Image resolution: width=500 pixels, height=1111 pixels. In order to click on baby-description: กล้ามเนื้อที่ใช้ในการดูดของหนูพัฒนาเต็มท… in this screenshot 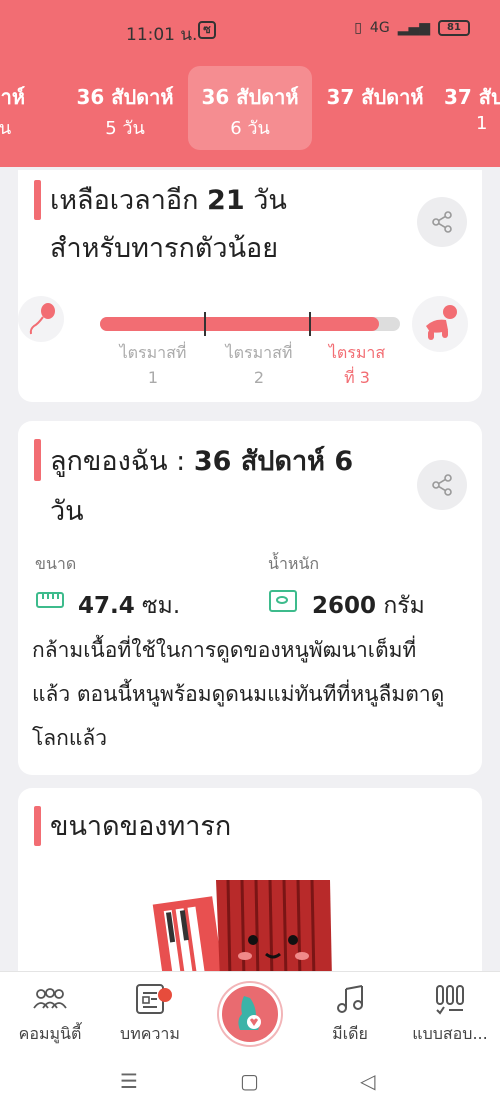, I will do `click(238, 694)`.